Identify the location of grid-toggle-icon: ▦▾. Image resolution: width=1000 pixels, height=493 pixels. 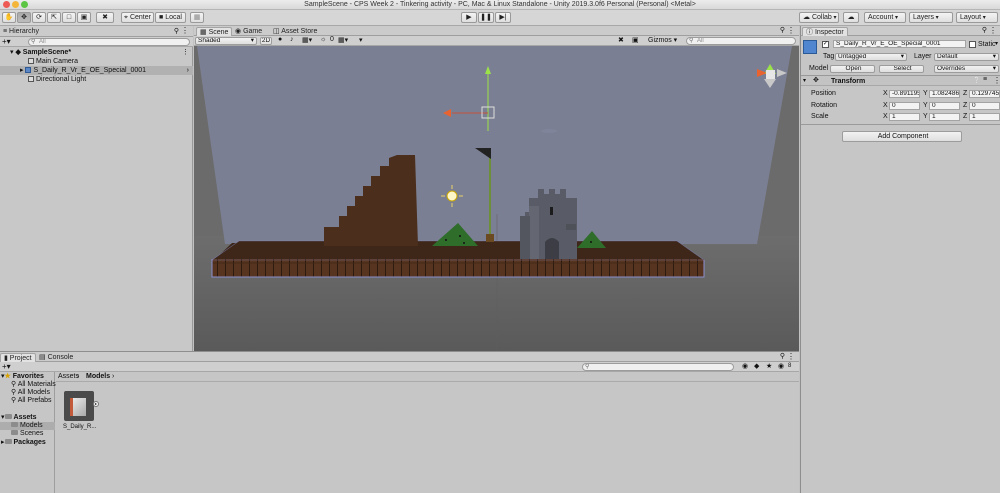
(343, 40).